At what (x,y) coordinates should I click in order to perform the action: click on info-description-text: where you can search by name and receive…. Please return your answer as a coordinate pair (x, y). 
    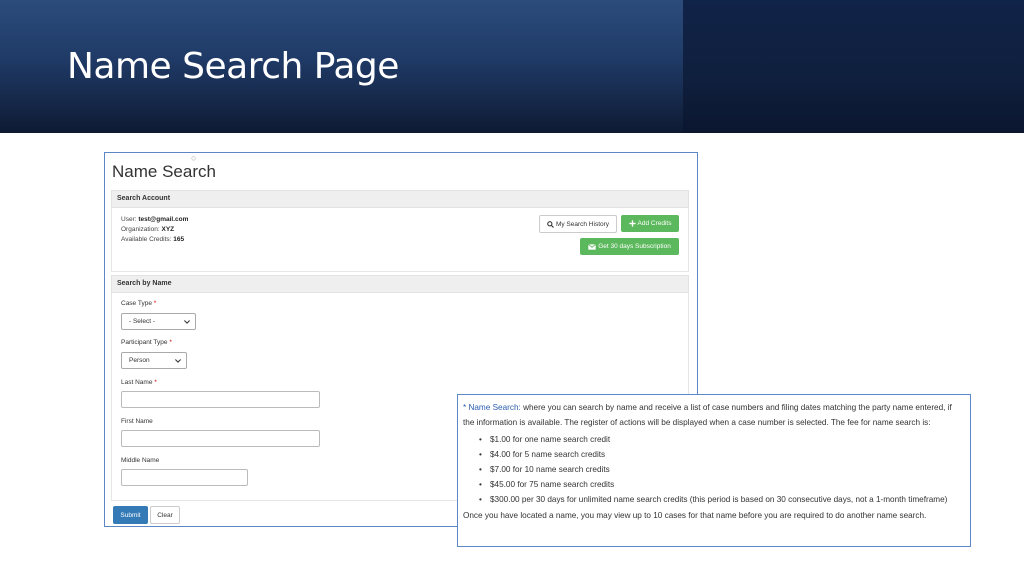
    Looking at the image, I should click on (707, 415).